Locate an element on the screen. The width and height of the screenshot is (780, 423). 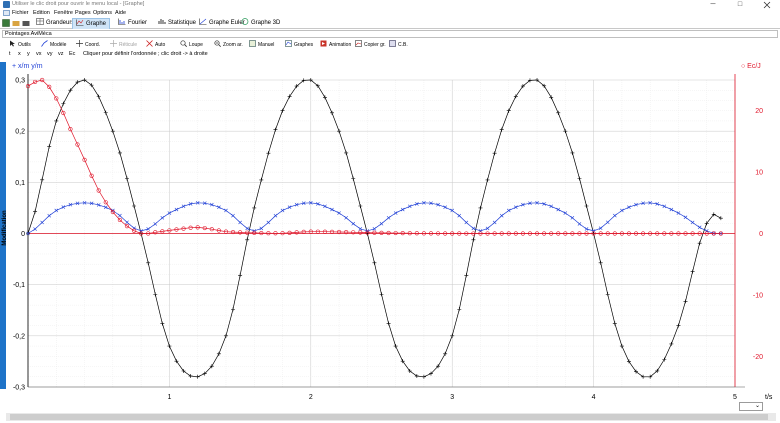
tab-statistique: Statistique is located at coordinates (177, 23).